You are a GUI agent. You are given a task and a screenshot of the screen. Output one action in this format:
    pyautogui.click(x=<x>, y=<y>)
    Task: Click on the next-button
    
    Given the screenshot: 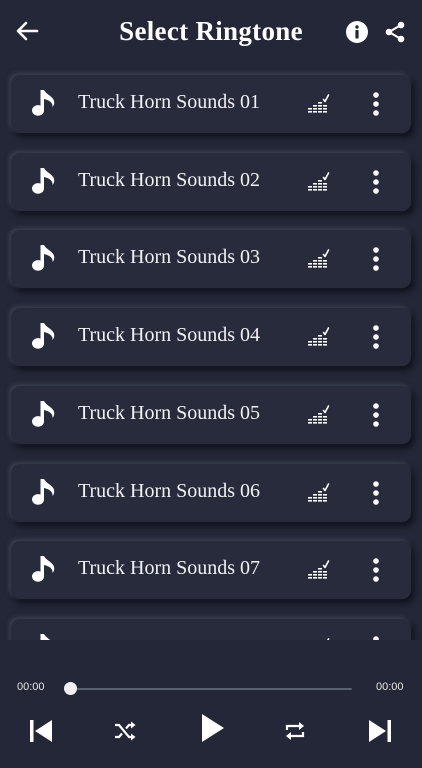 What is the action you would take?
    pyautogui.click(x=380, y=731)
    